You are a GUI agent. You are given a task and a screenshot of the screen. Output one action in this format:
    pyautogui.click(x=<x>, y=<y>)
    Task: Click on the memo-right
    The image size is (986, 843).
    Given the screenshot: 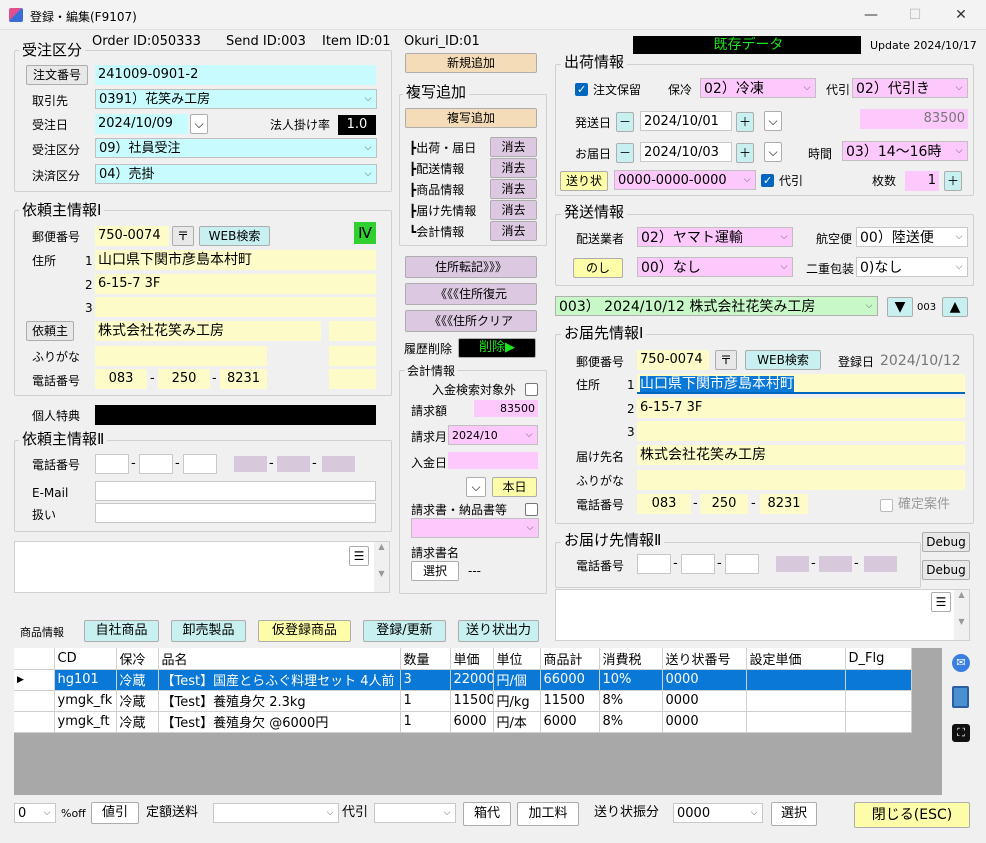 What is the action you would take?
    pyautogui.click(x=762, y=615)
    